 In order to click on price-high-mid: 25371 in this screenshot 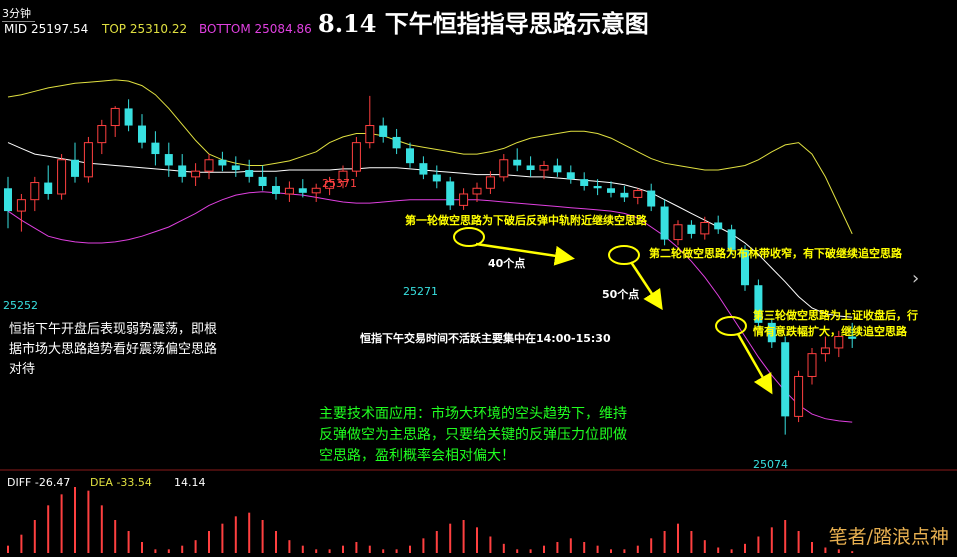, I will do `click(339, 183)`.